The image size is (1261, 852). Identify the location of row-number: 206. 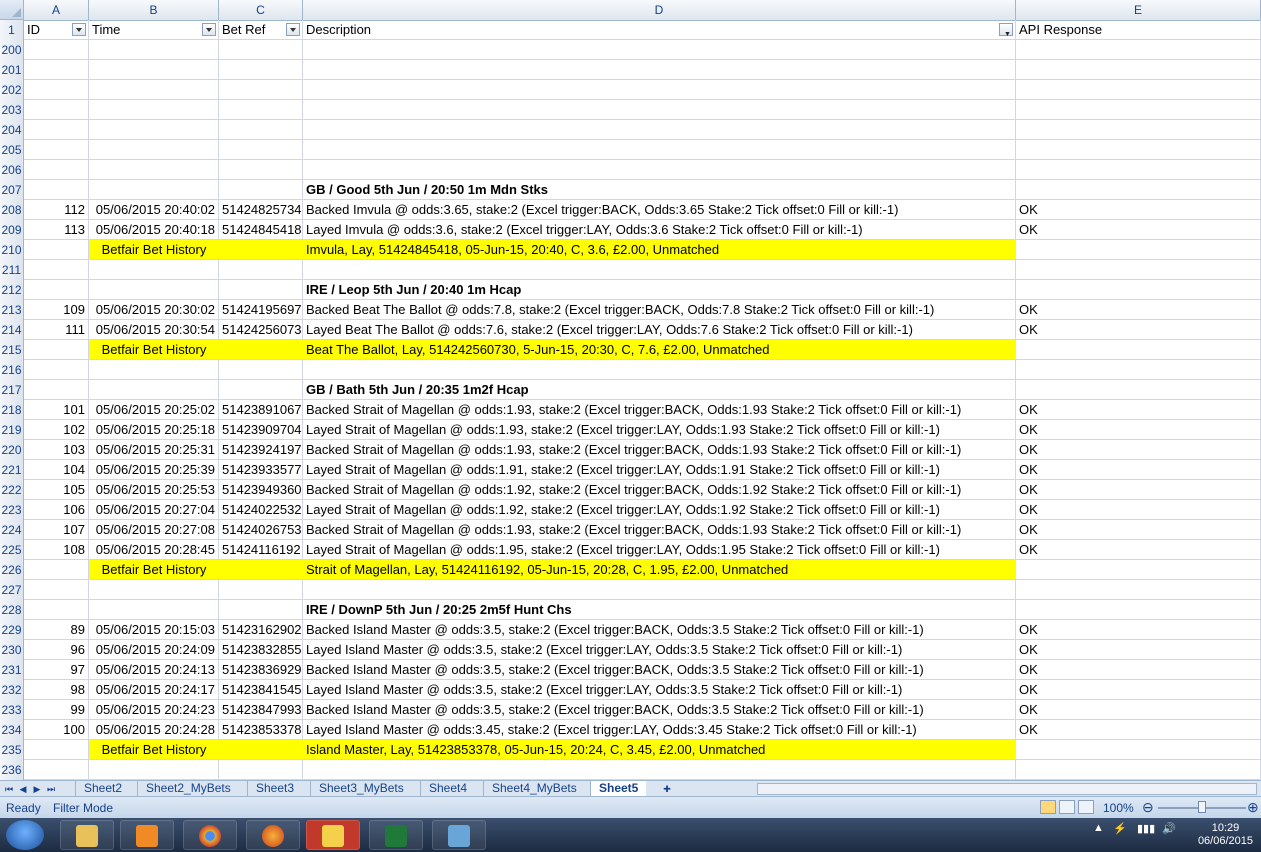
(12, 170).